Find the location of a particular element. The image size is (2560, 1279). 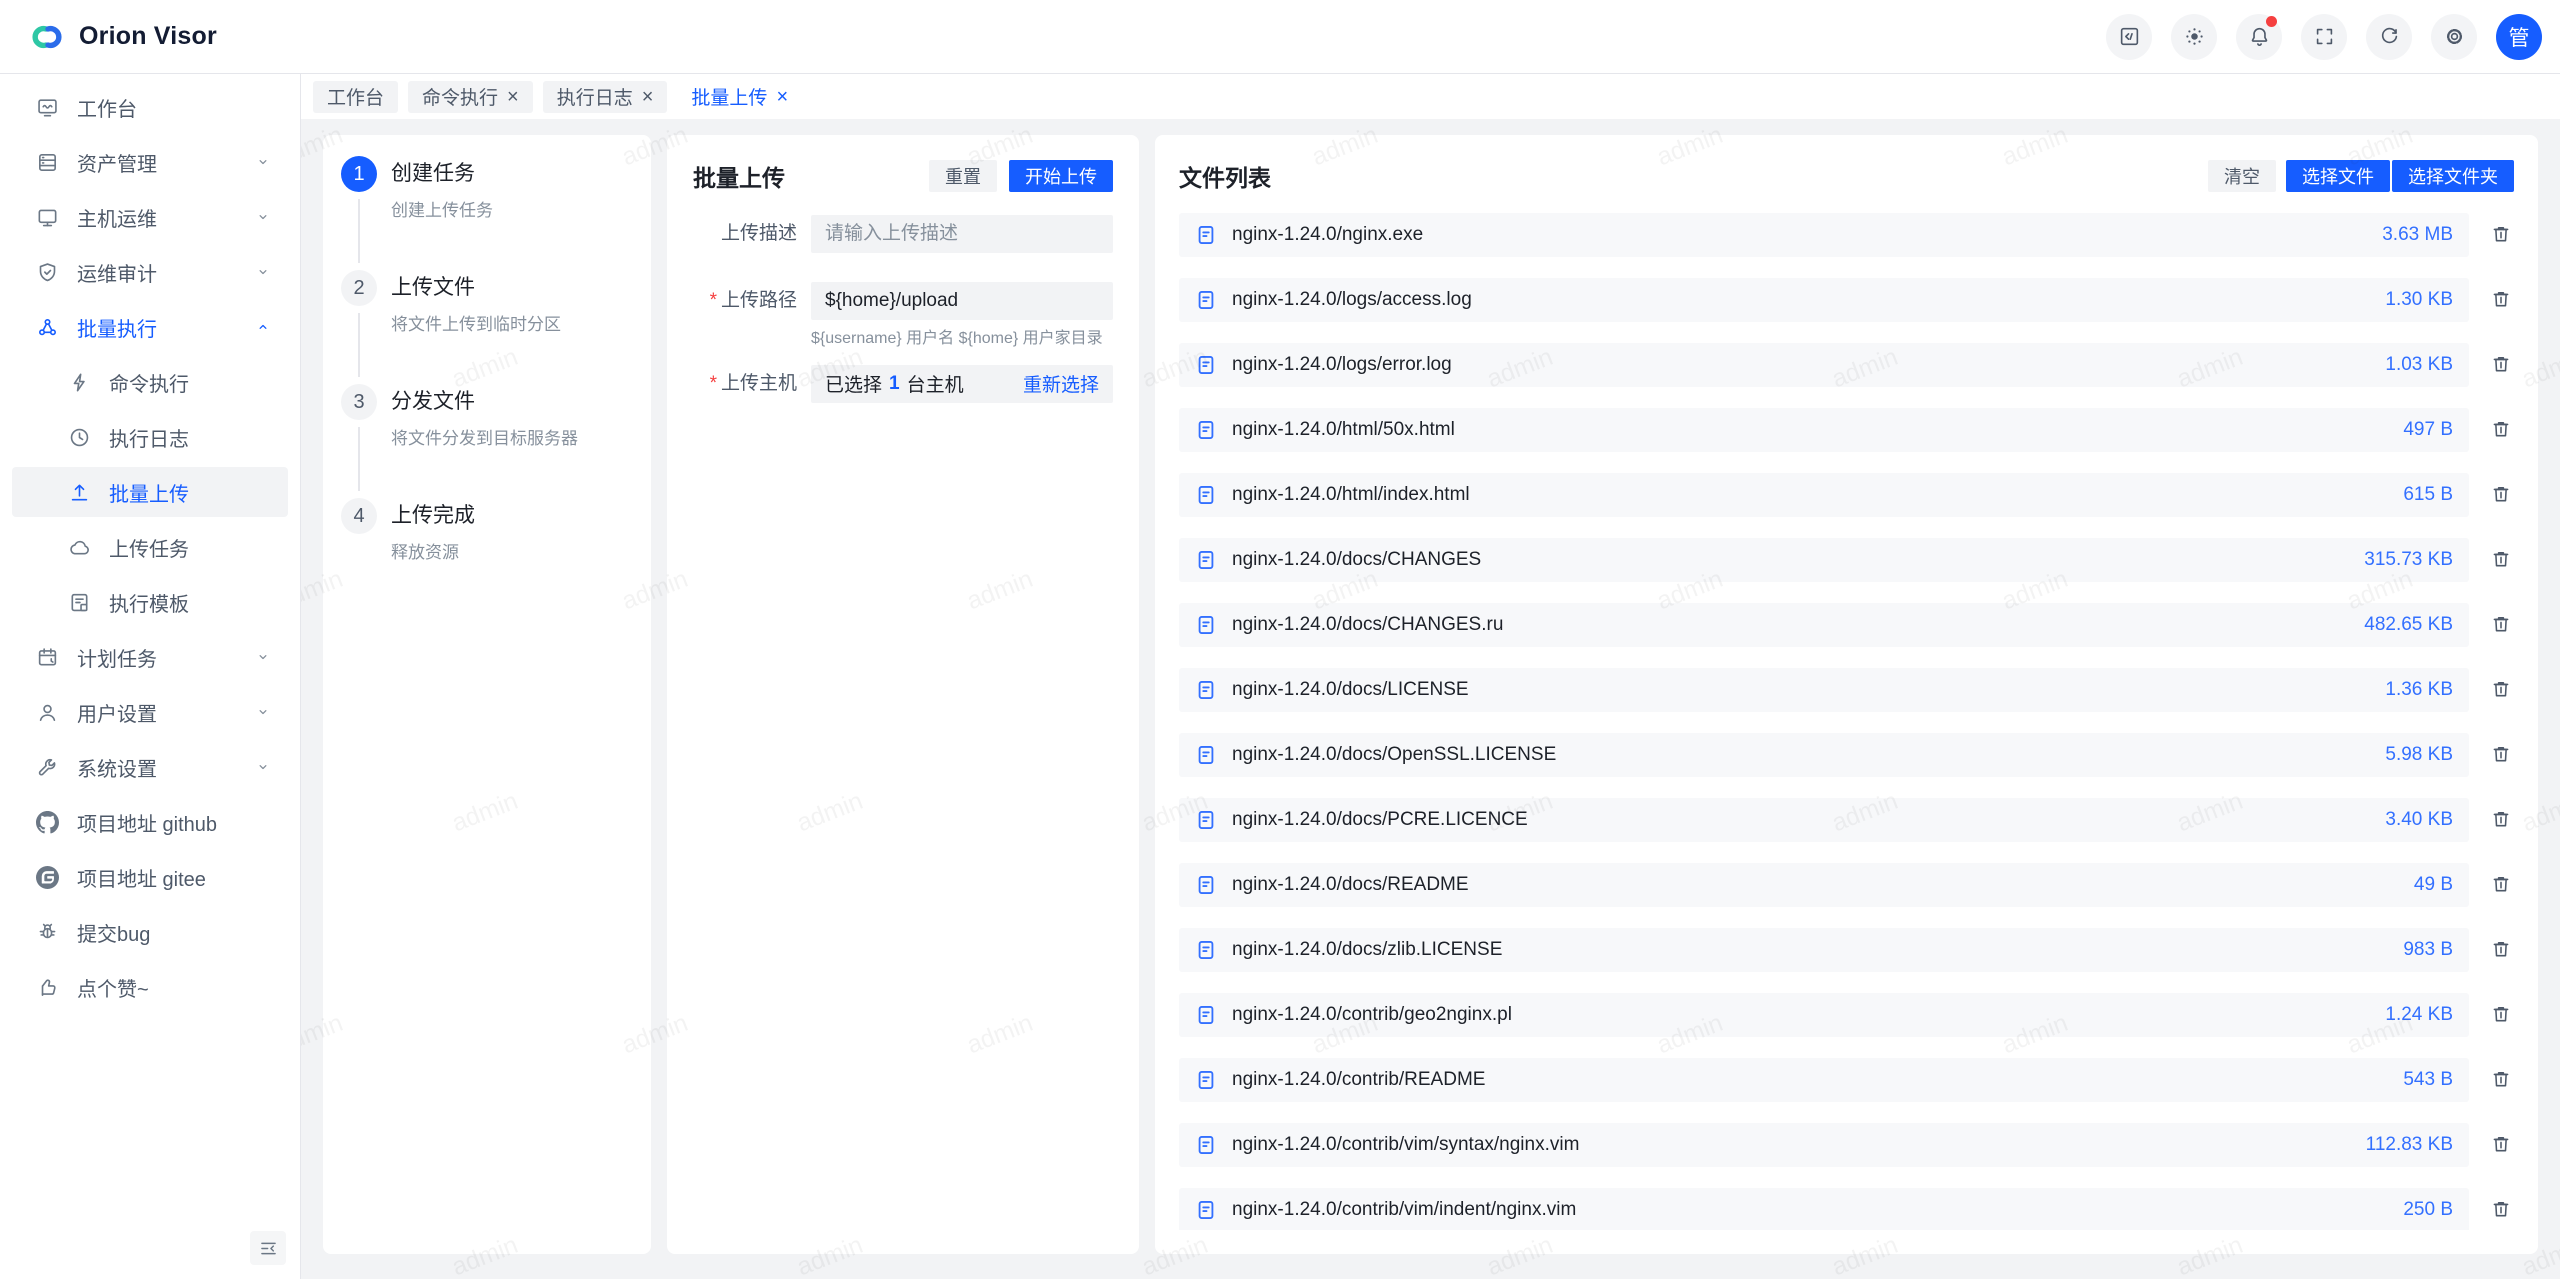

sidebar-item-上传任务: 上传任务 is located at coordinates (150, 547).